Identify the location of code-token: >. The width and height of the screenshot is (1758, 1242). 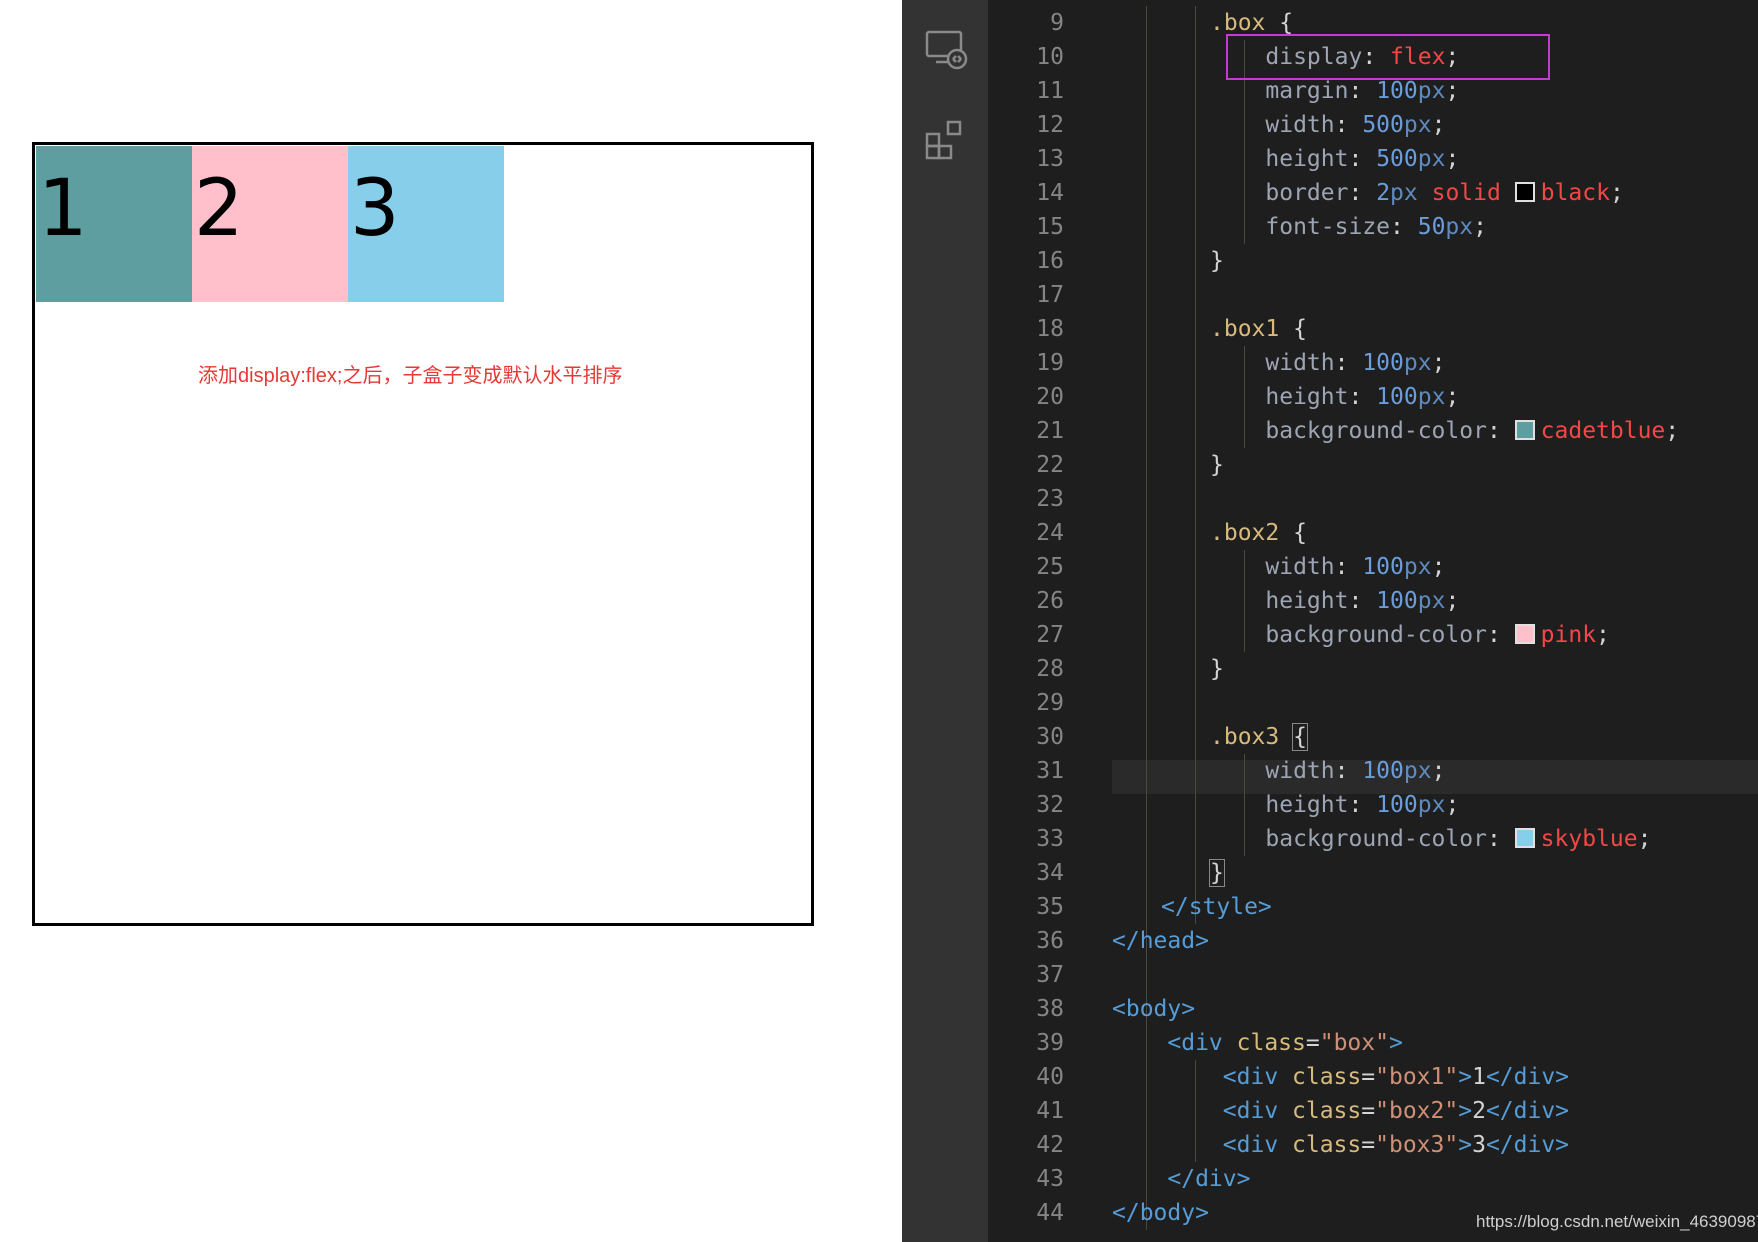
(1465, 1077).